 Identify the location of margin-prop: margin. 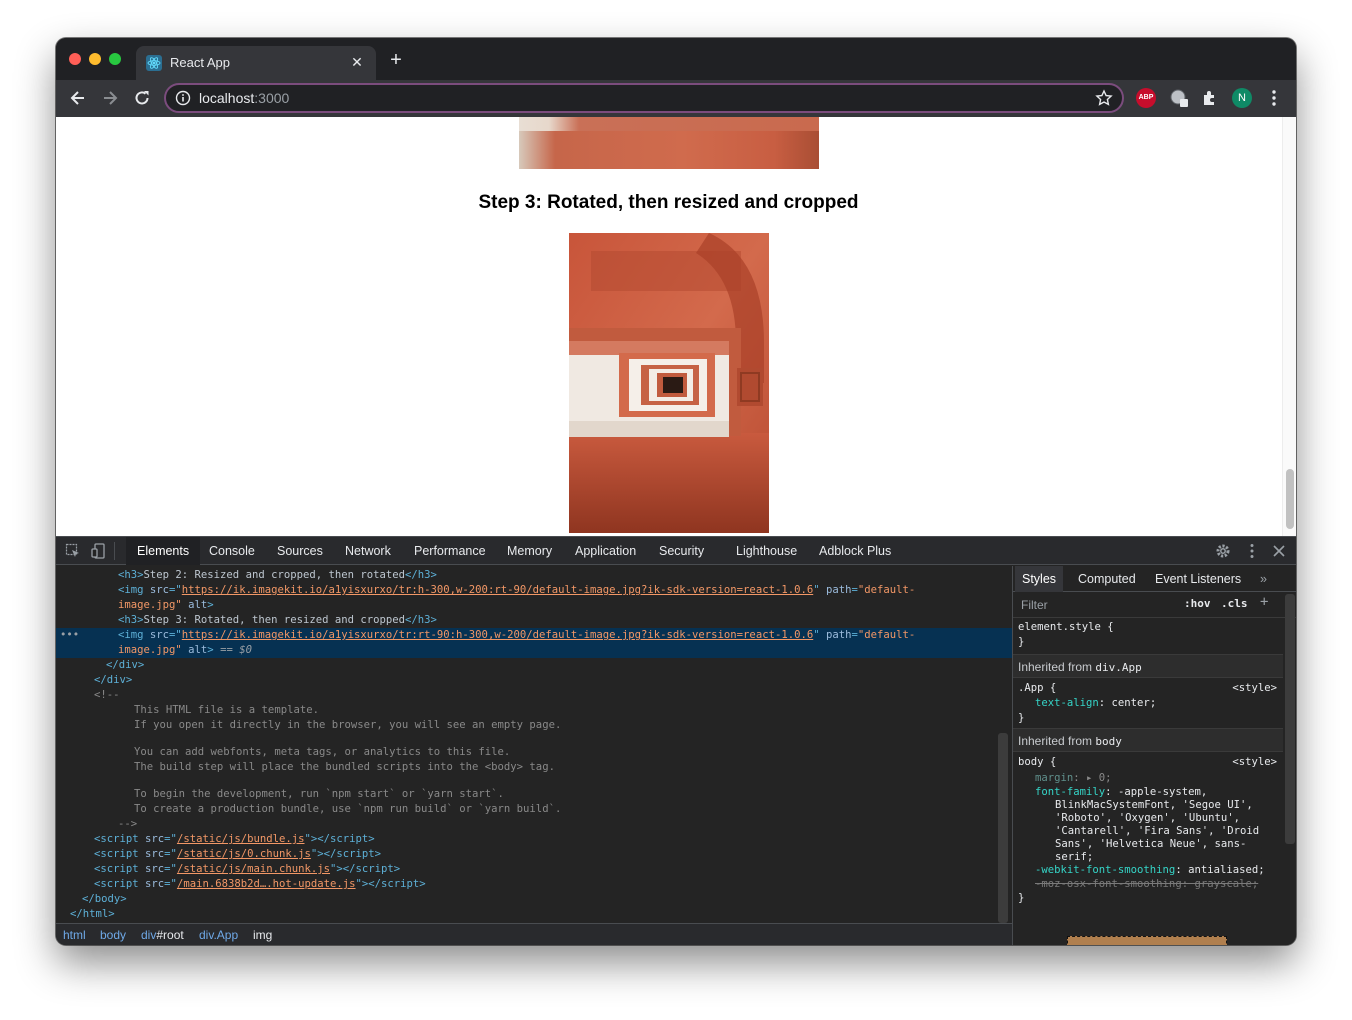
(1054, 778).